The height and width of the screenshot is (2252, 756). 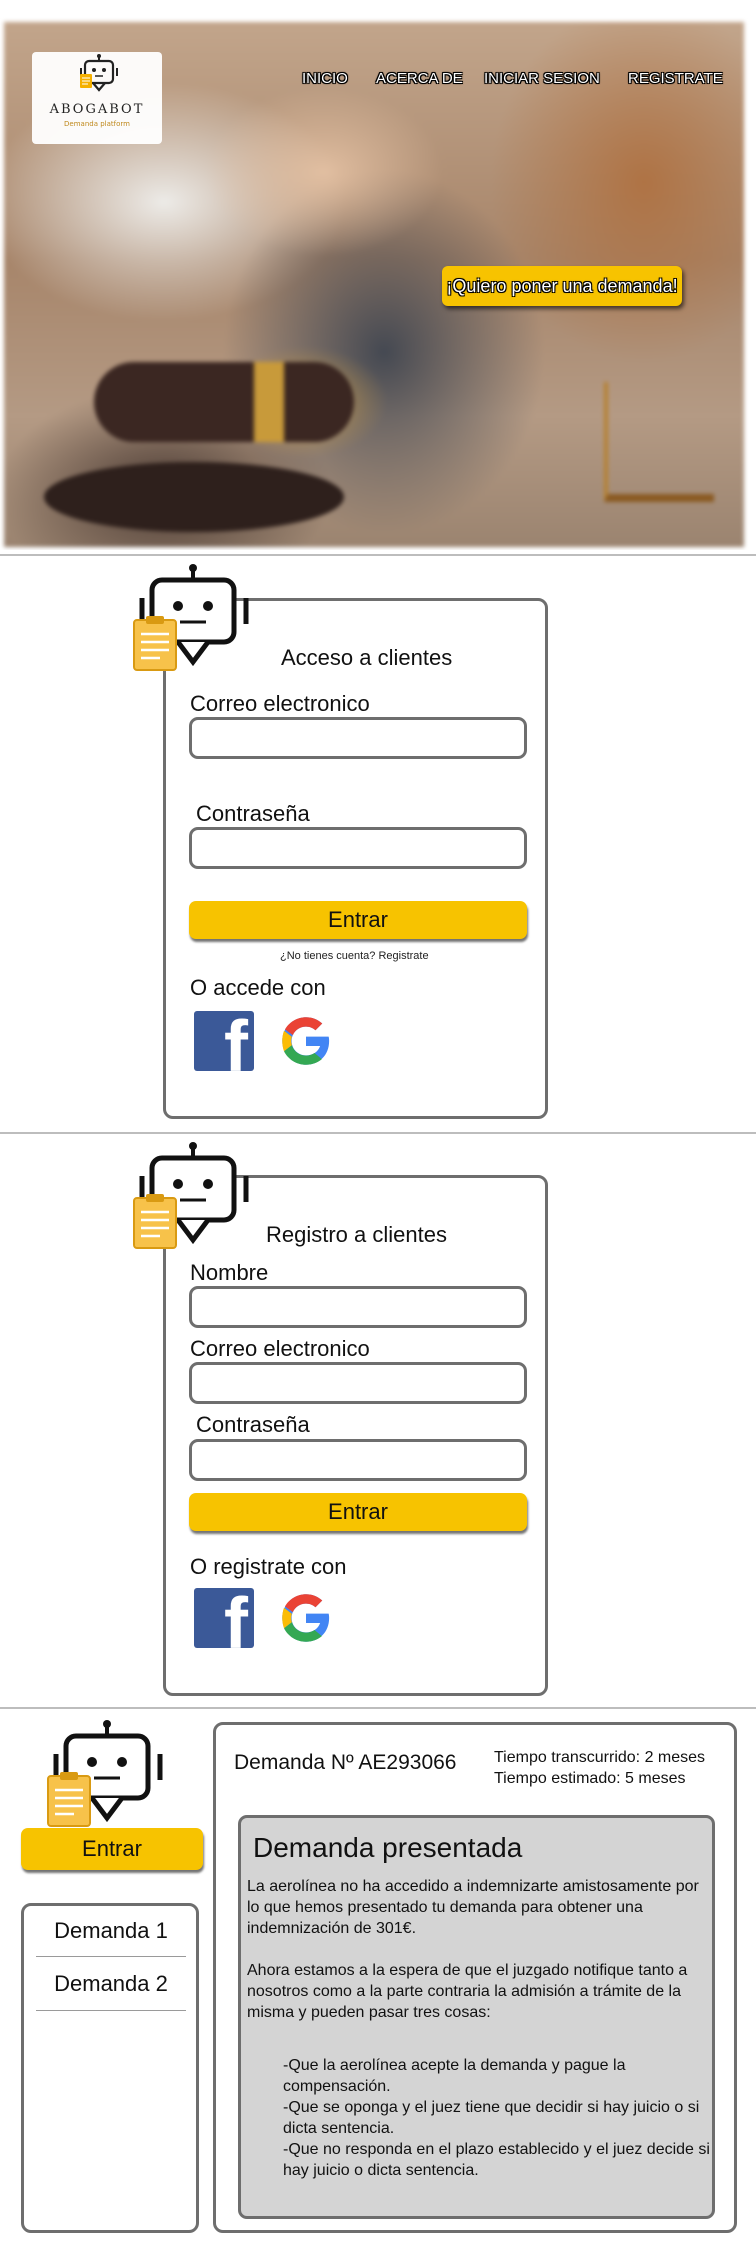 I want to click on facebook-register-icon: f, so click(x=224, y=1618).